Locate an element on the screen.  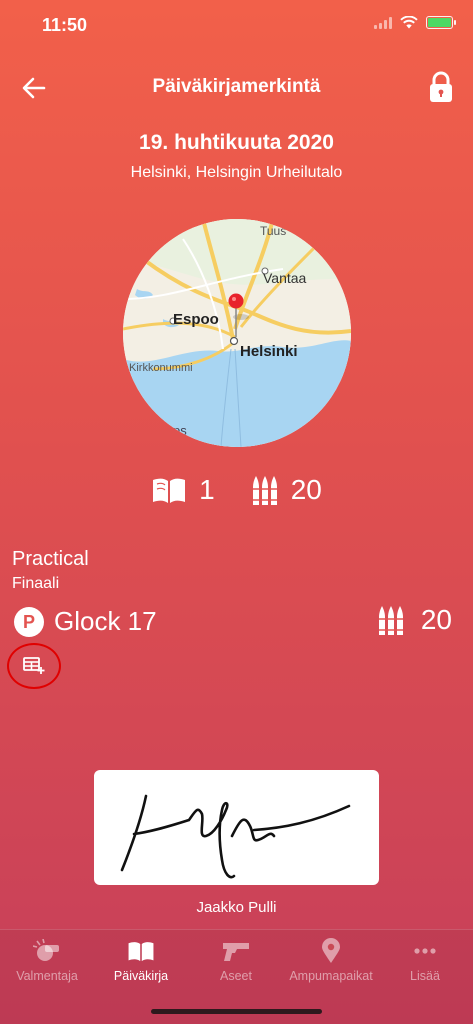
weapon-name: Glock 17 is located at coordinates (105, 621).